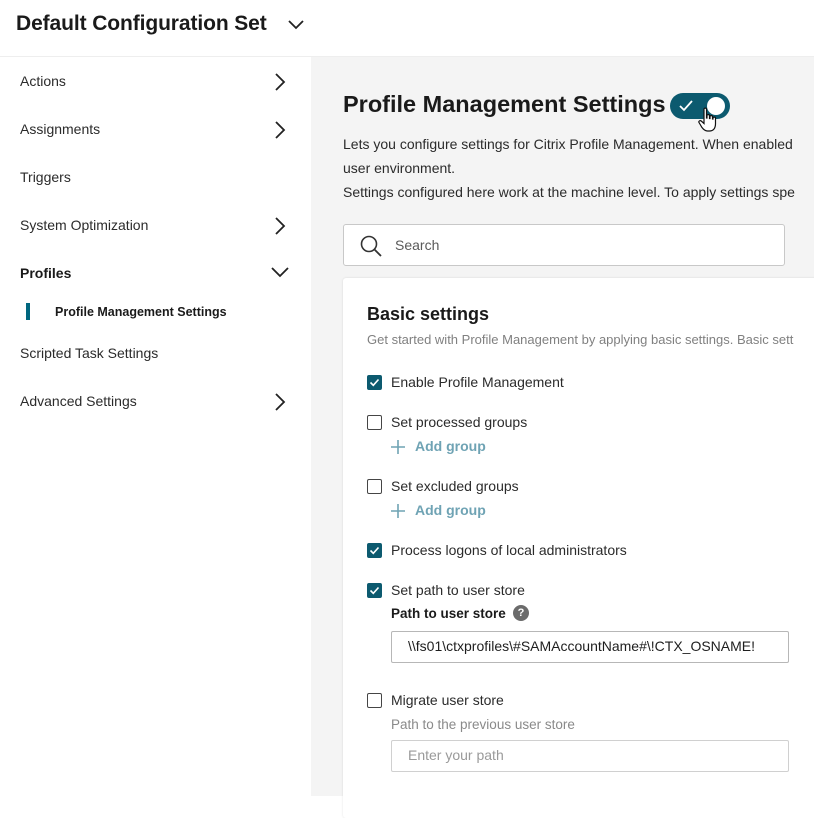 The width and height of the screenshot is (814, 818). What do you see at coordinates (459, 422) in the screenshot?
I see `set-processed-groups-label: Set processed groups` at bounding box center [459, 422].